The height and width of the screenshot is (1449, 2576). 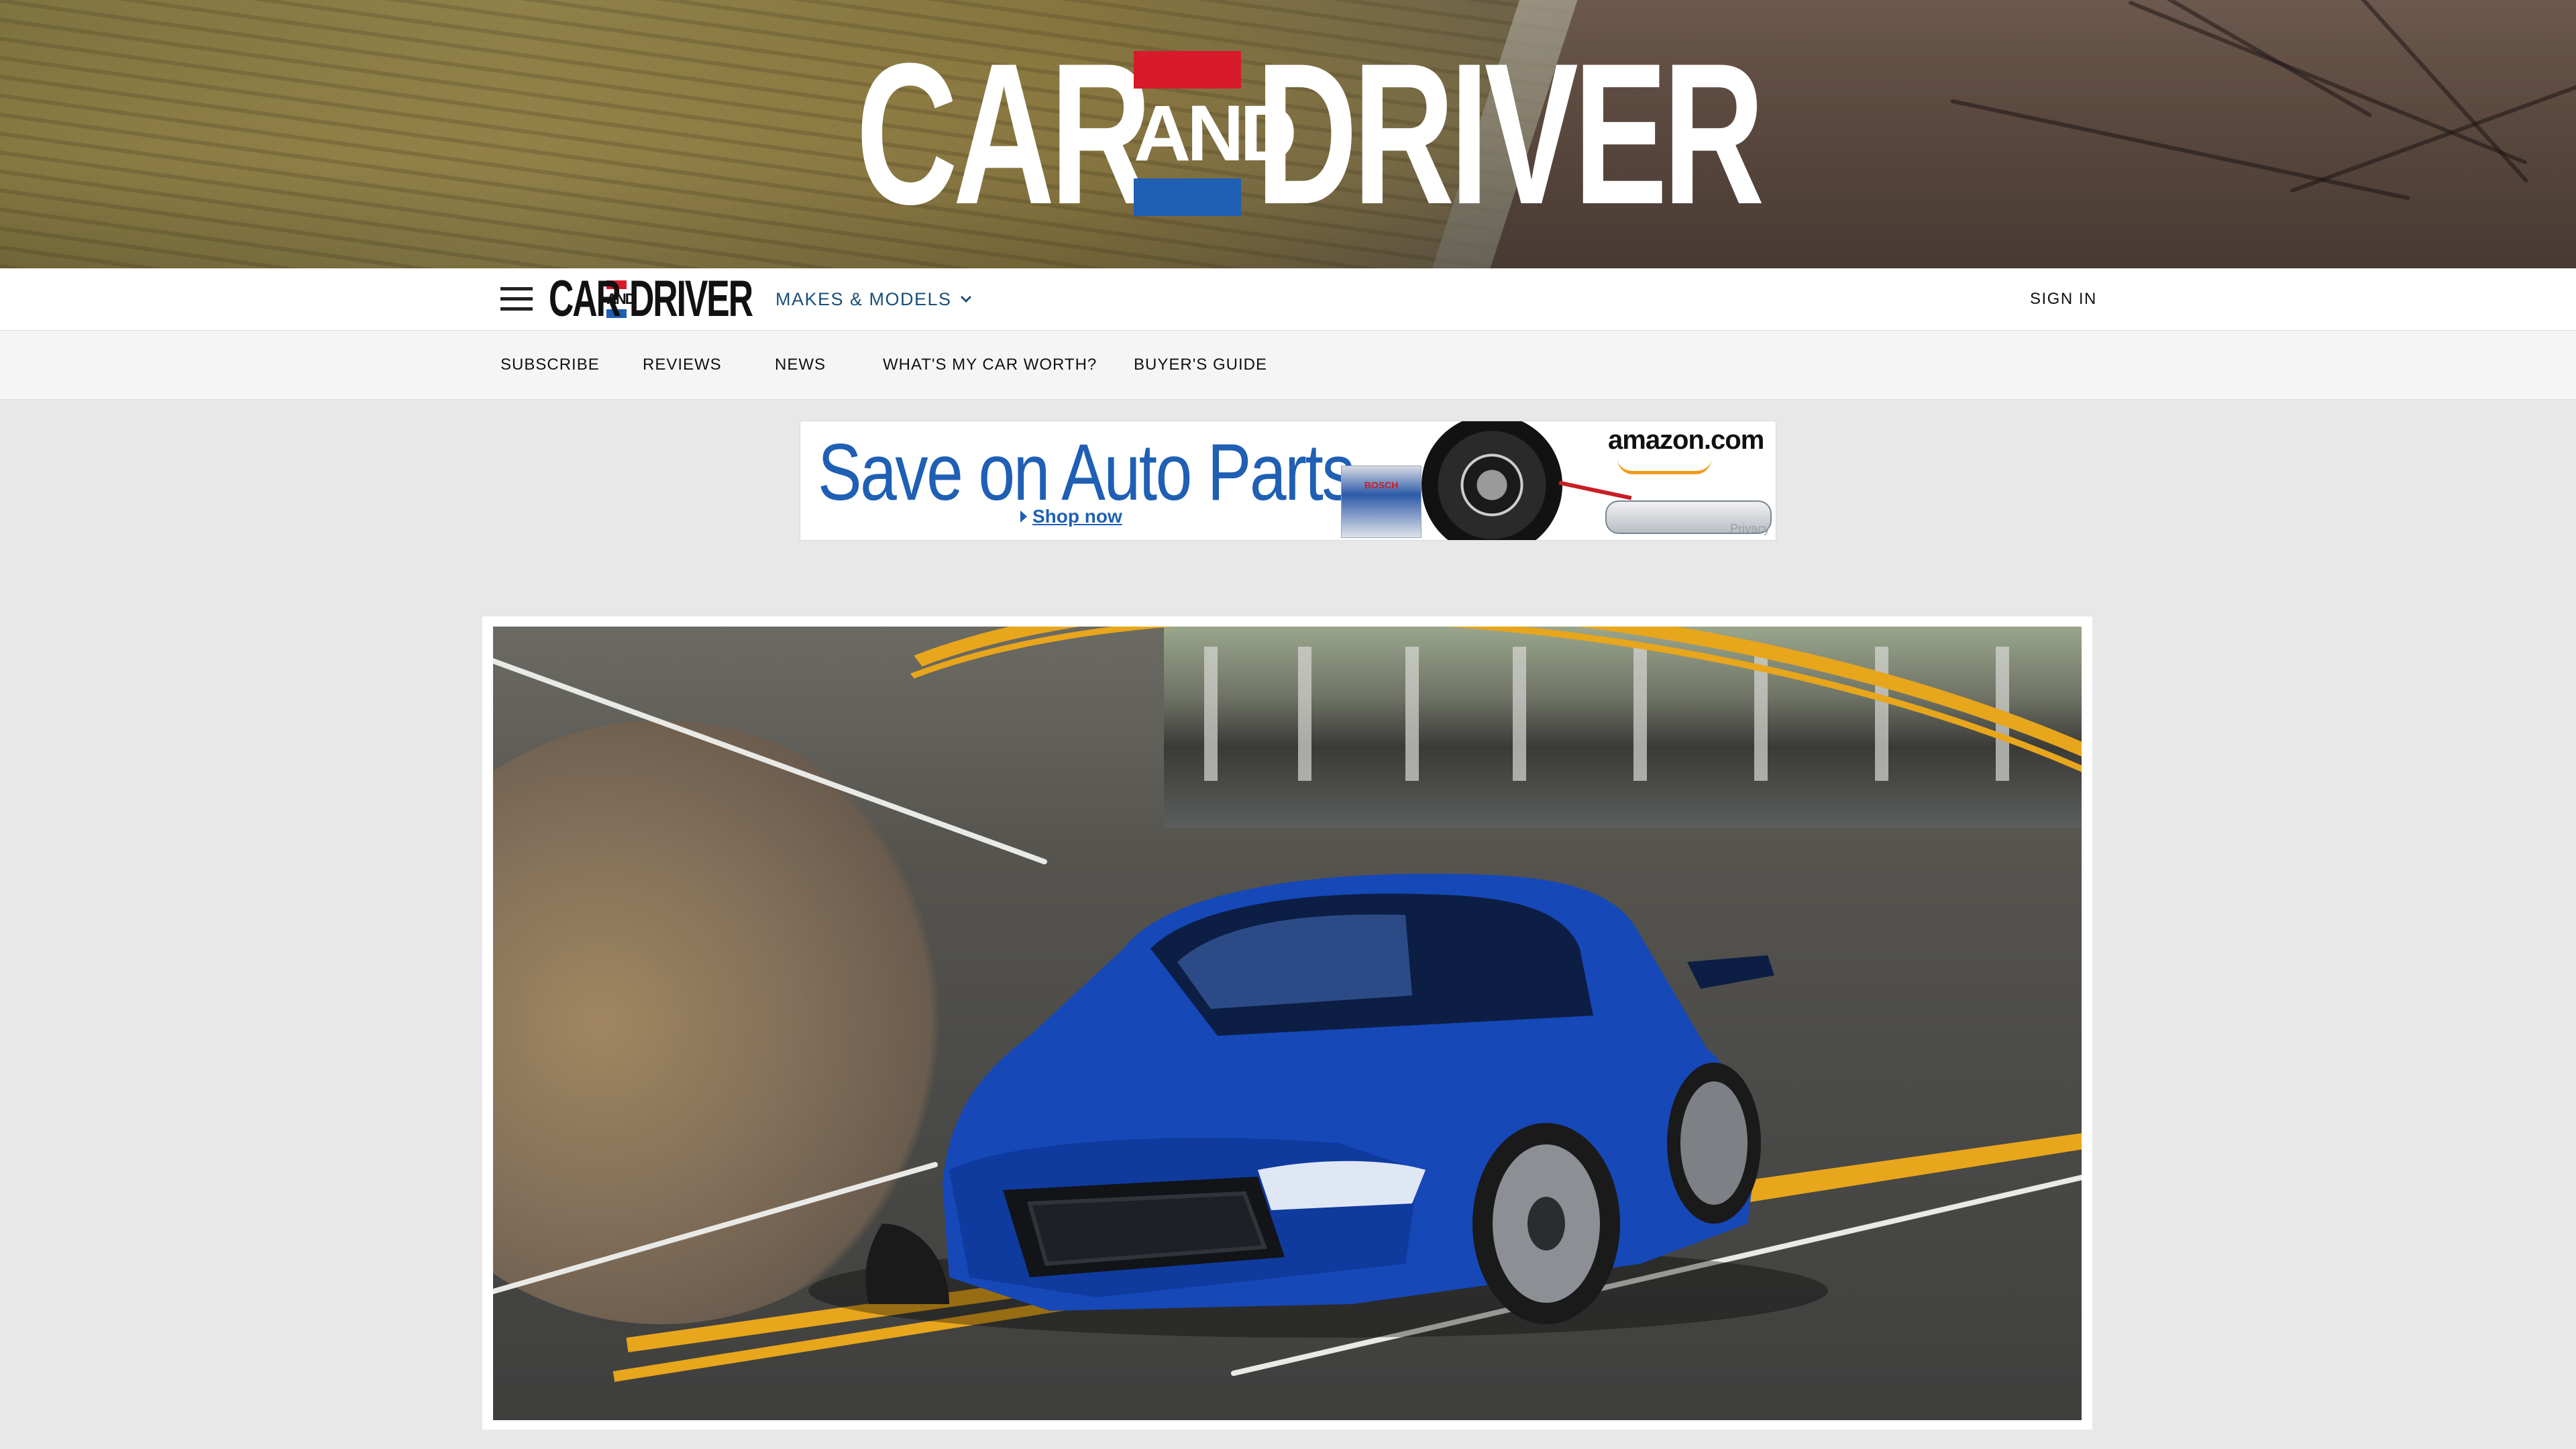 I want to click on logo-red-bar, so click(x=1187, y=70).